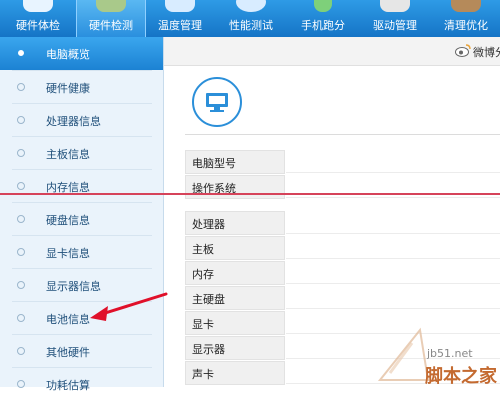  I want to click on phone-icon, so click(323, 6).